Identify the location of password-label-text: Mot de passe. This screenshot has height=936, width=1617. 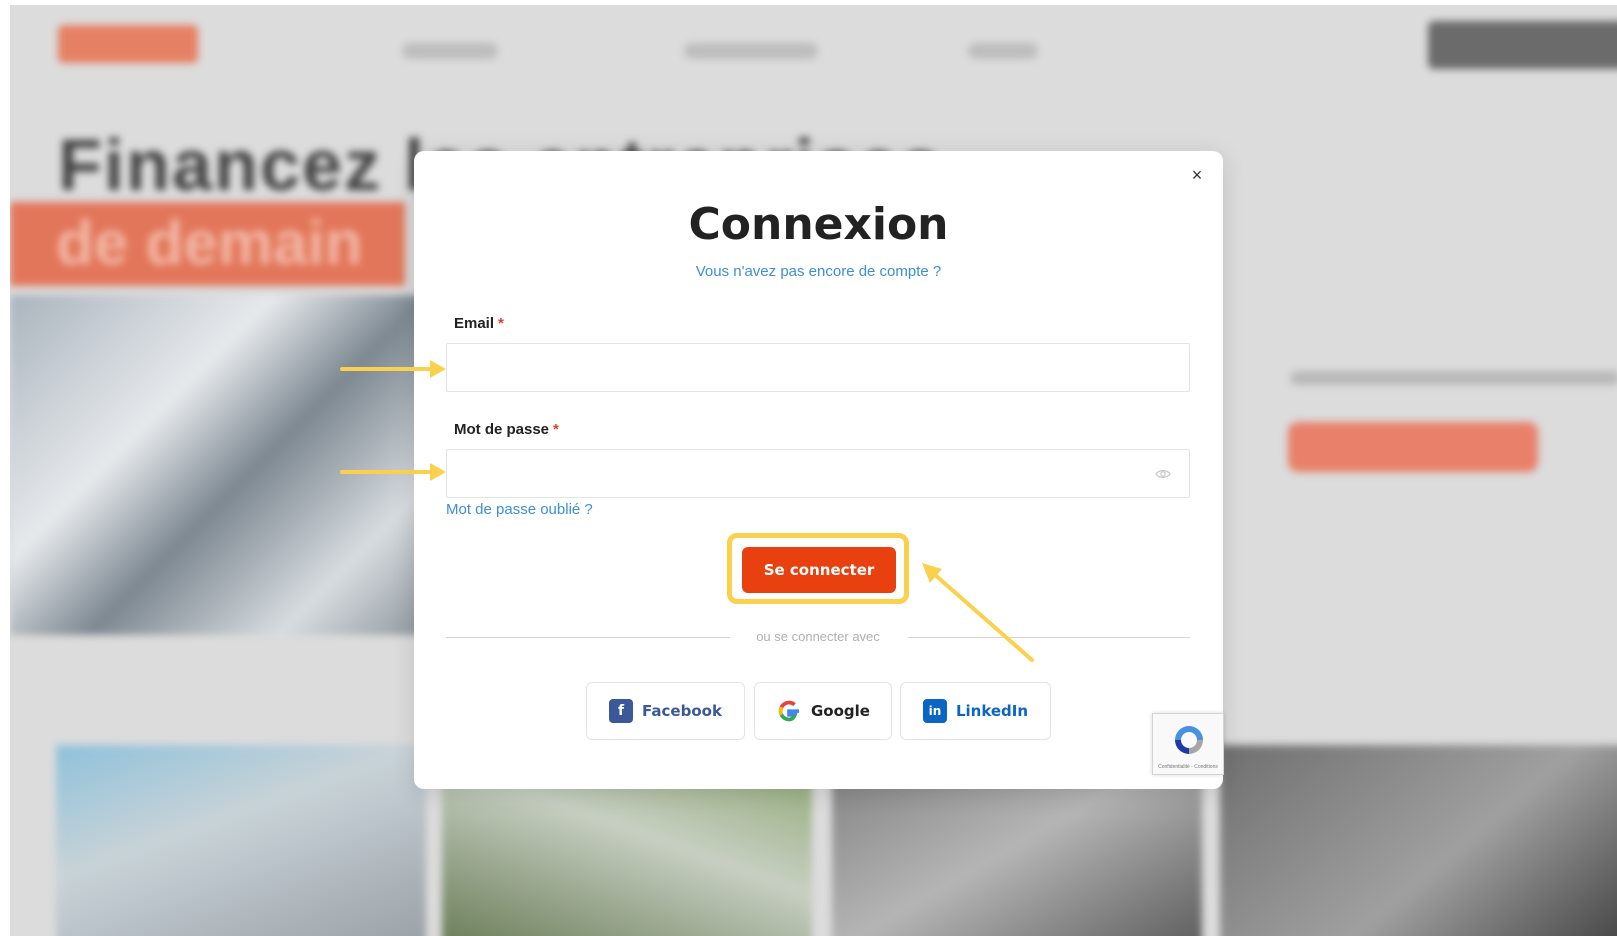
(502, 429).